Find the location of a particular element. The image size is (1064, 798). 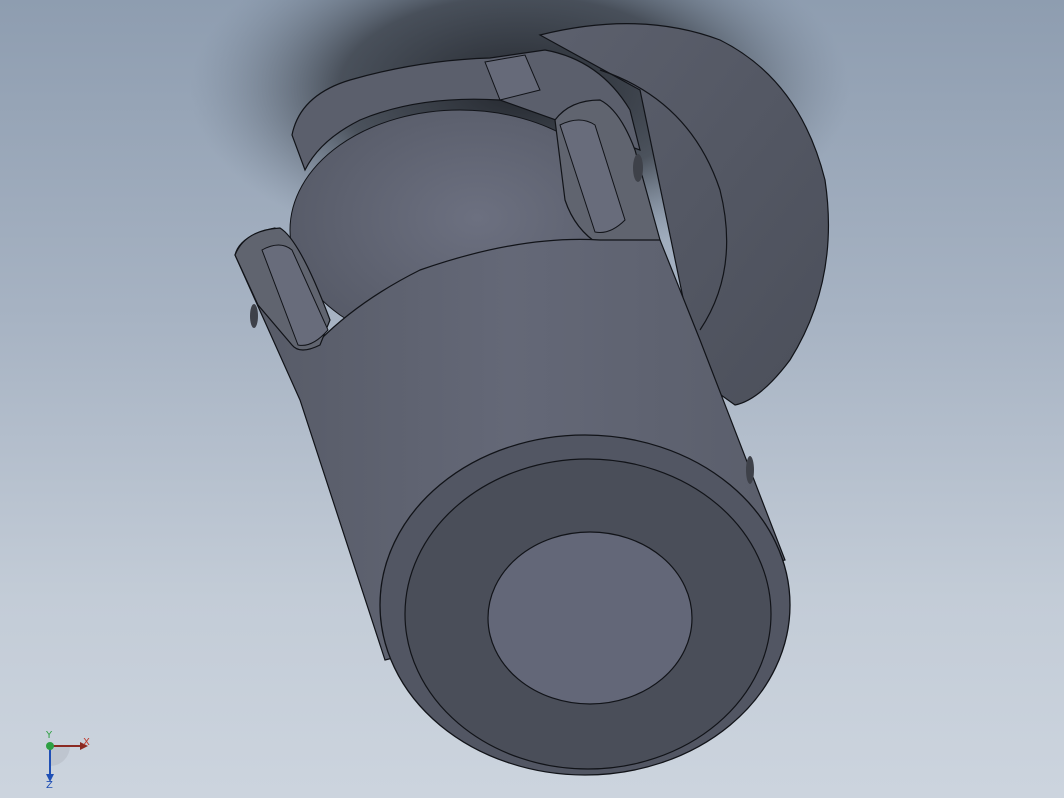

reference-triad: X Y Z is located at coordinates (67, 759).